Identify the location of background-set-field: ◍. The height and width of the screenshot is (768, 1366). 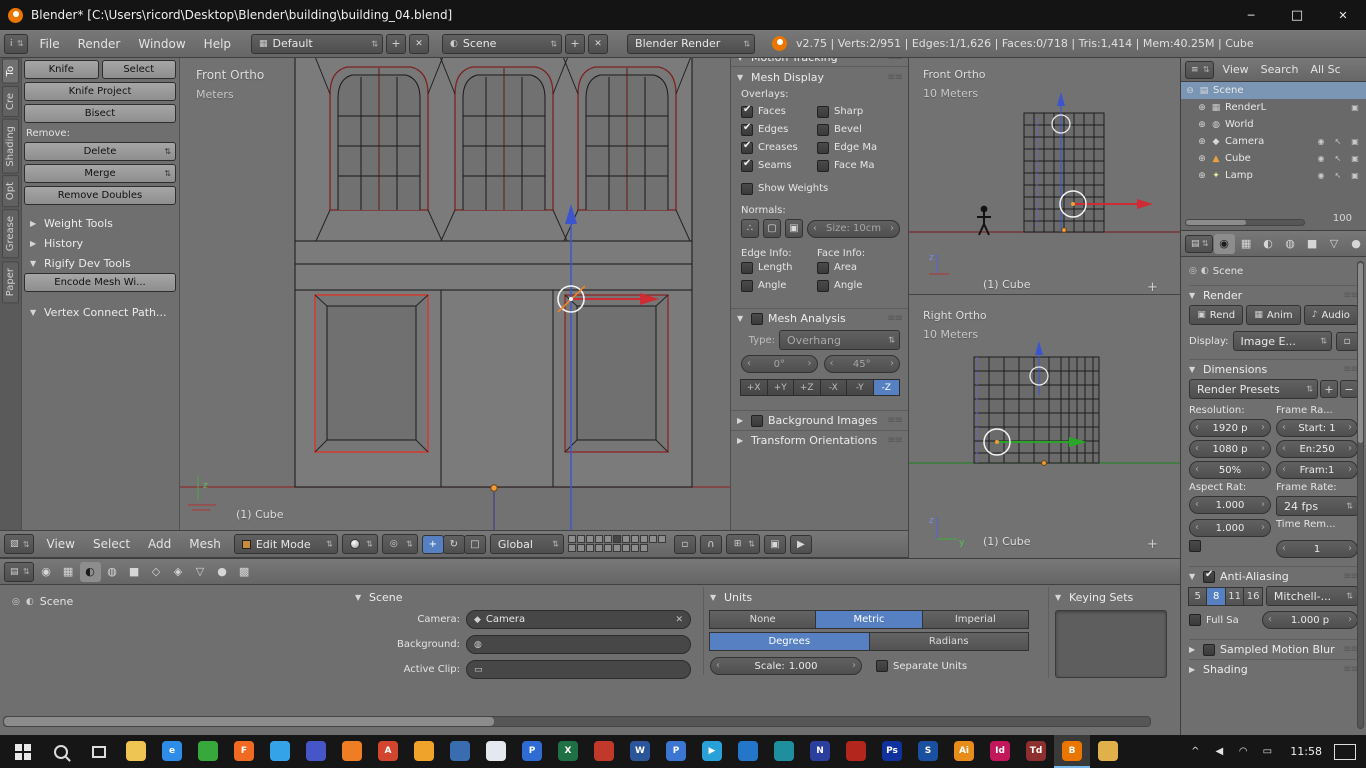
(578, 644).